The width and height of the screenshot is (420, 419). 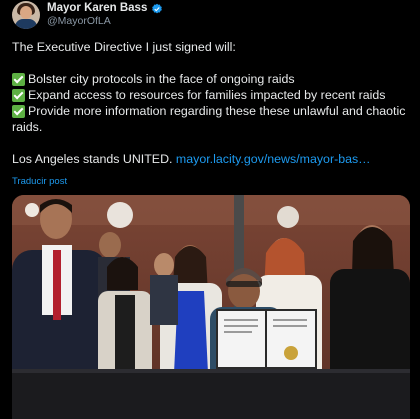 What do you see at coordinates (97, 8) in the screenshot?
I see `author-display-name: Mayor Karen Bass` at bounding box center [97, 8].